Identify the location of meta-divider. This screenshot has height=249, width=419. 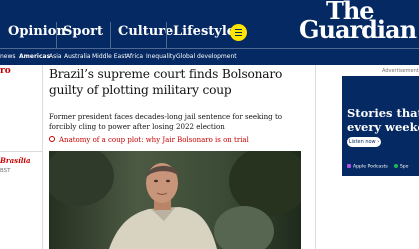
(21, 151).